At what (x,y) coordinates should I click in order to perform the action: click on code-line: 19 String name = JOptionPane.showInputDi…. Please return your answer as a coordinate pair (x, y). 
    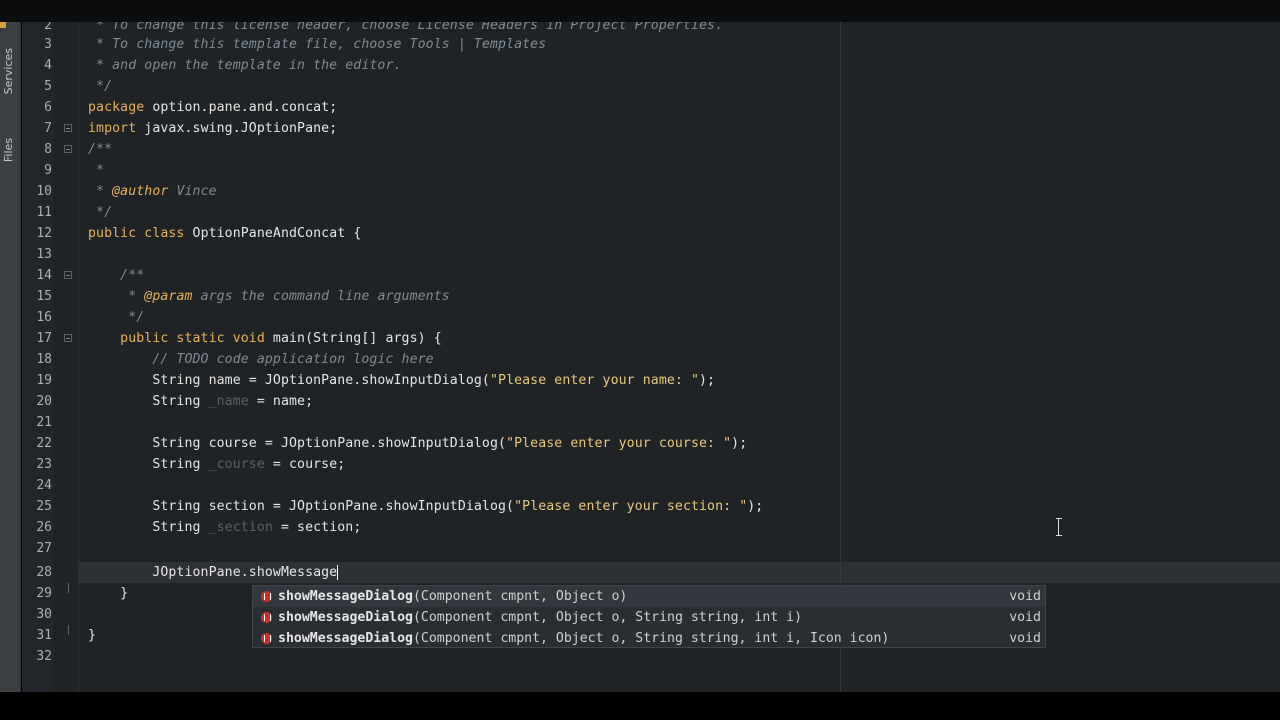
    Looking at the image, I should click on (651, 380).